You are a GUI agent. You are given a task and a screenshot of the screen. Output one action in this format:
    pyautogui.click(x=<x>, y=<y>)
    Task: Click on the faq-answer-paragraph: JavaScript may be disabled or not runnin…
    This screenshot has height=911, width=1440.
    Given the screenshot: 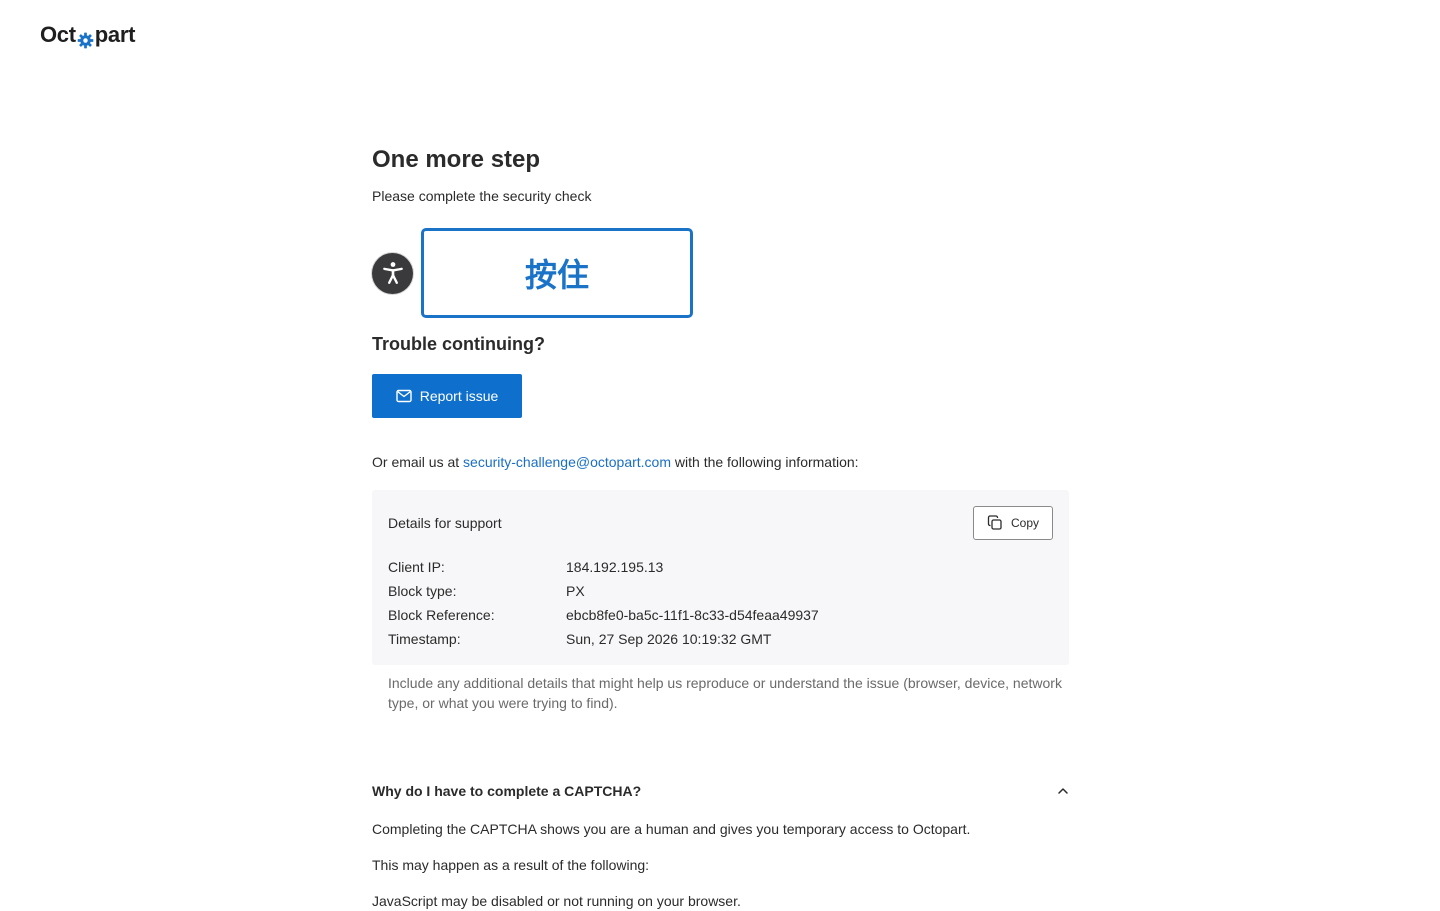 What is the action you would take?
    pyautogui.click(x=556, y=901)
    